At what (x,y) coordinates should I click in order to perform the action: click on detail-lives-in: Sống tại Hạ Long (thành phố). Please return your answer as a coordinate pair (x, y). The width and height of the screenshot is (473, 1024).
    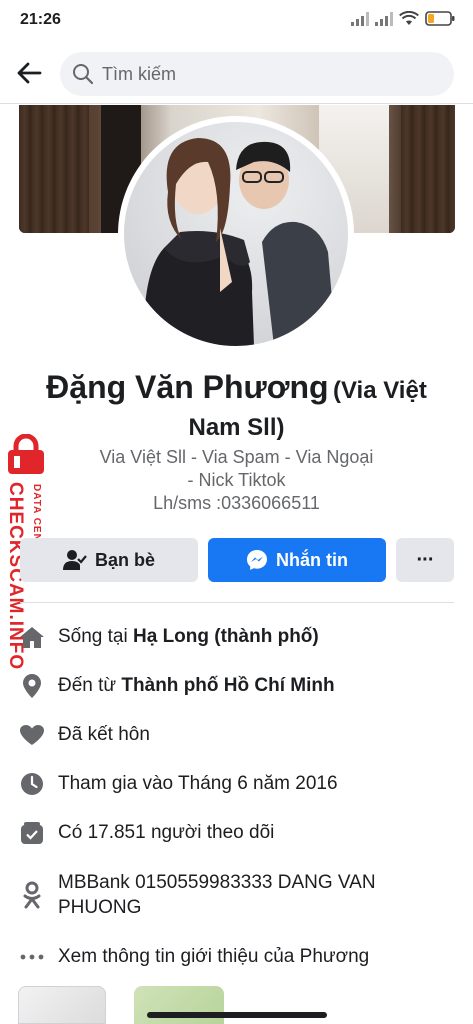
    Looking at the image, I should click on (238, 636).